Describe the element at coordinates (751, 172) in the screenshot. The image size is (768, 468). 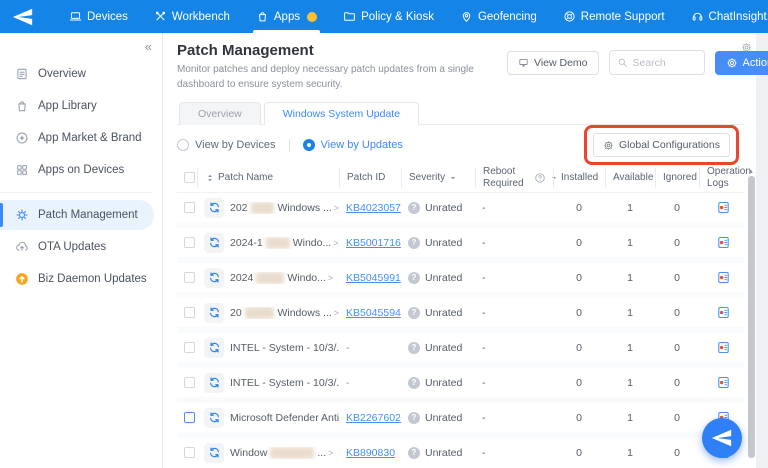
I see `scrollbar-up-arrow-icon: ▲` at that location.